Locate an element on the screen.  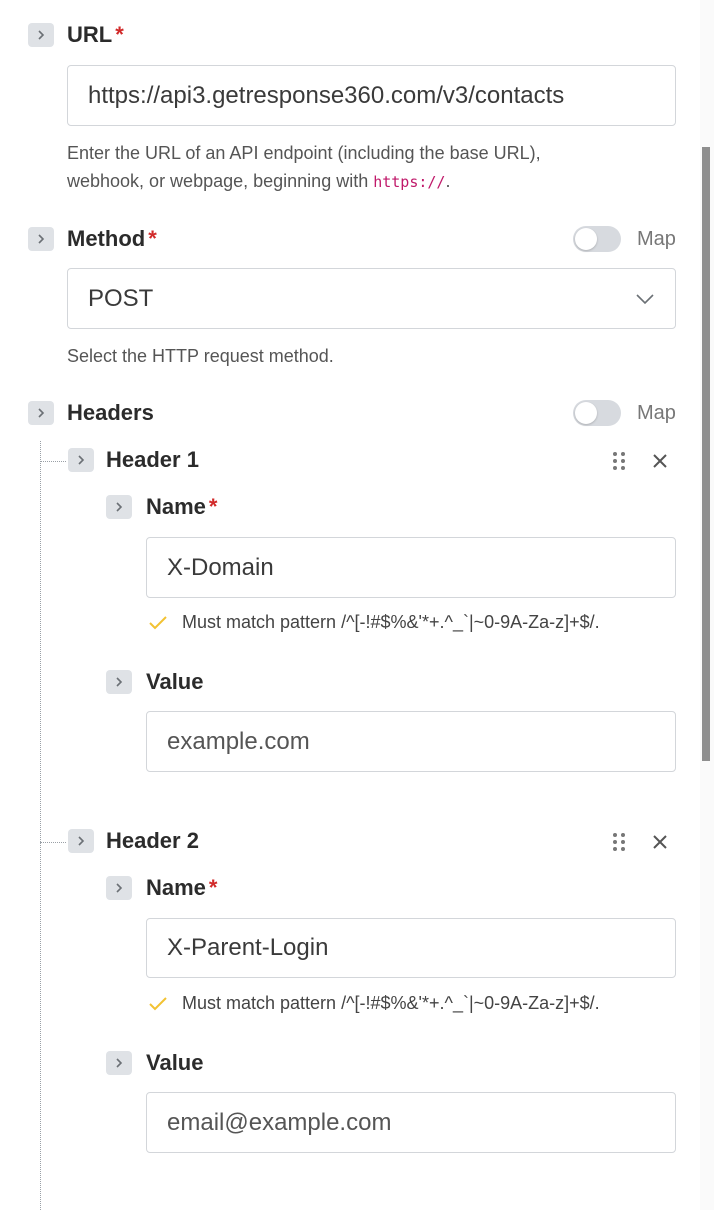
header-2-value-input: email@example.com is located at coordinates (411, 1122).